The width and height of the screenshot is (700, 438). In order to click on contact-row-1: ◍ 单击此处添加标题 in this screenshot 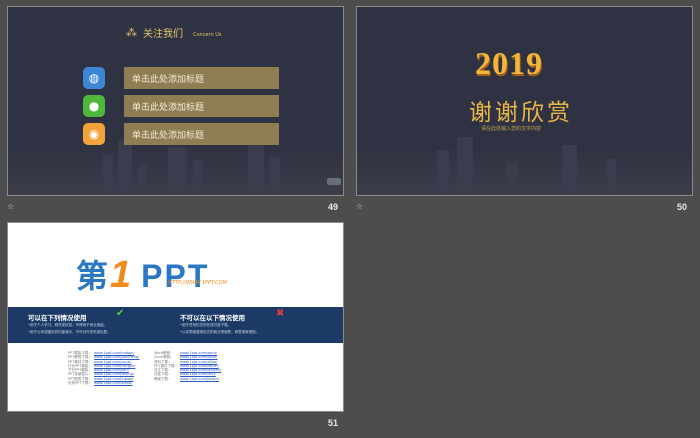, I will do `click(181, 78)`.